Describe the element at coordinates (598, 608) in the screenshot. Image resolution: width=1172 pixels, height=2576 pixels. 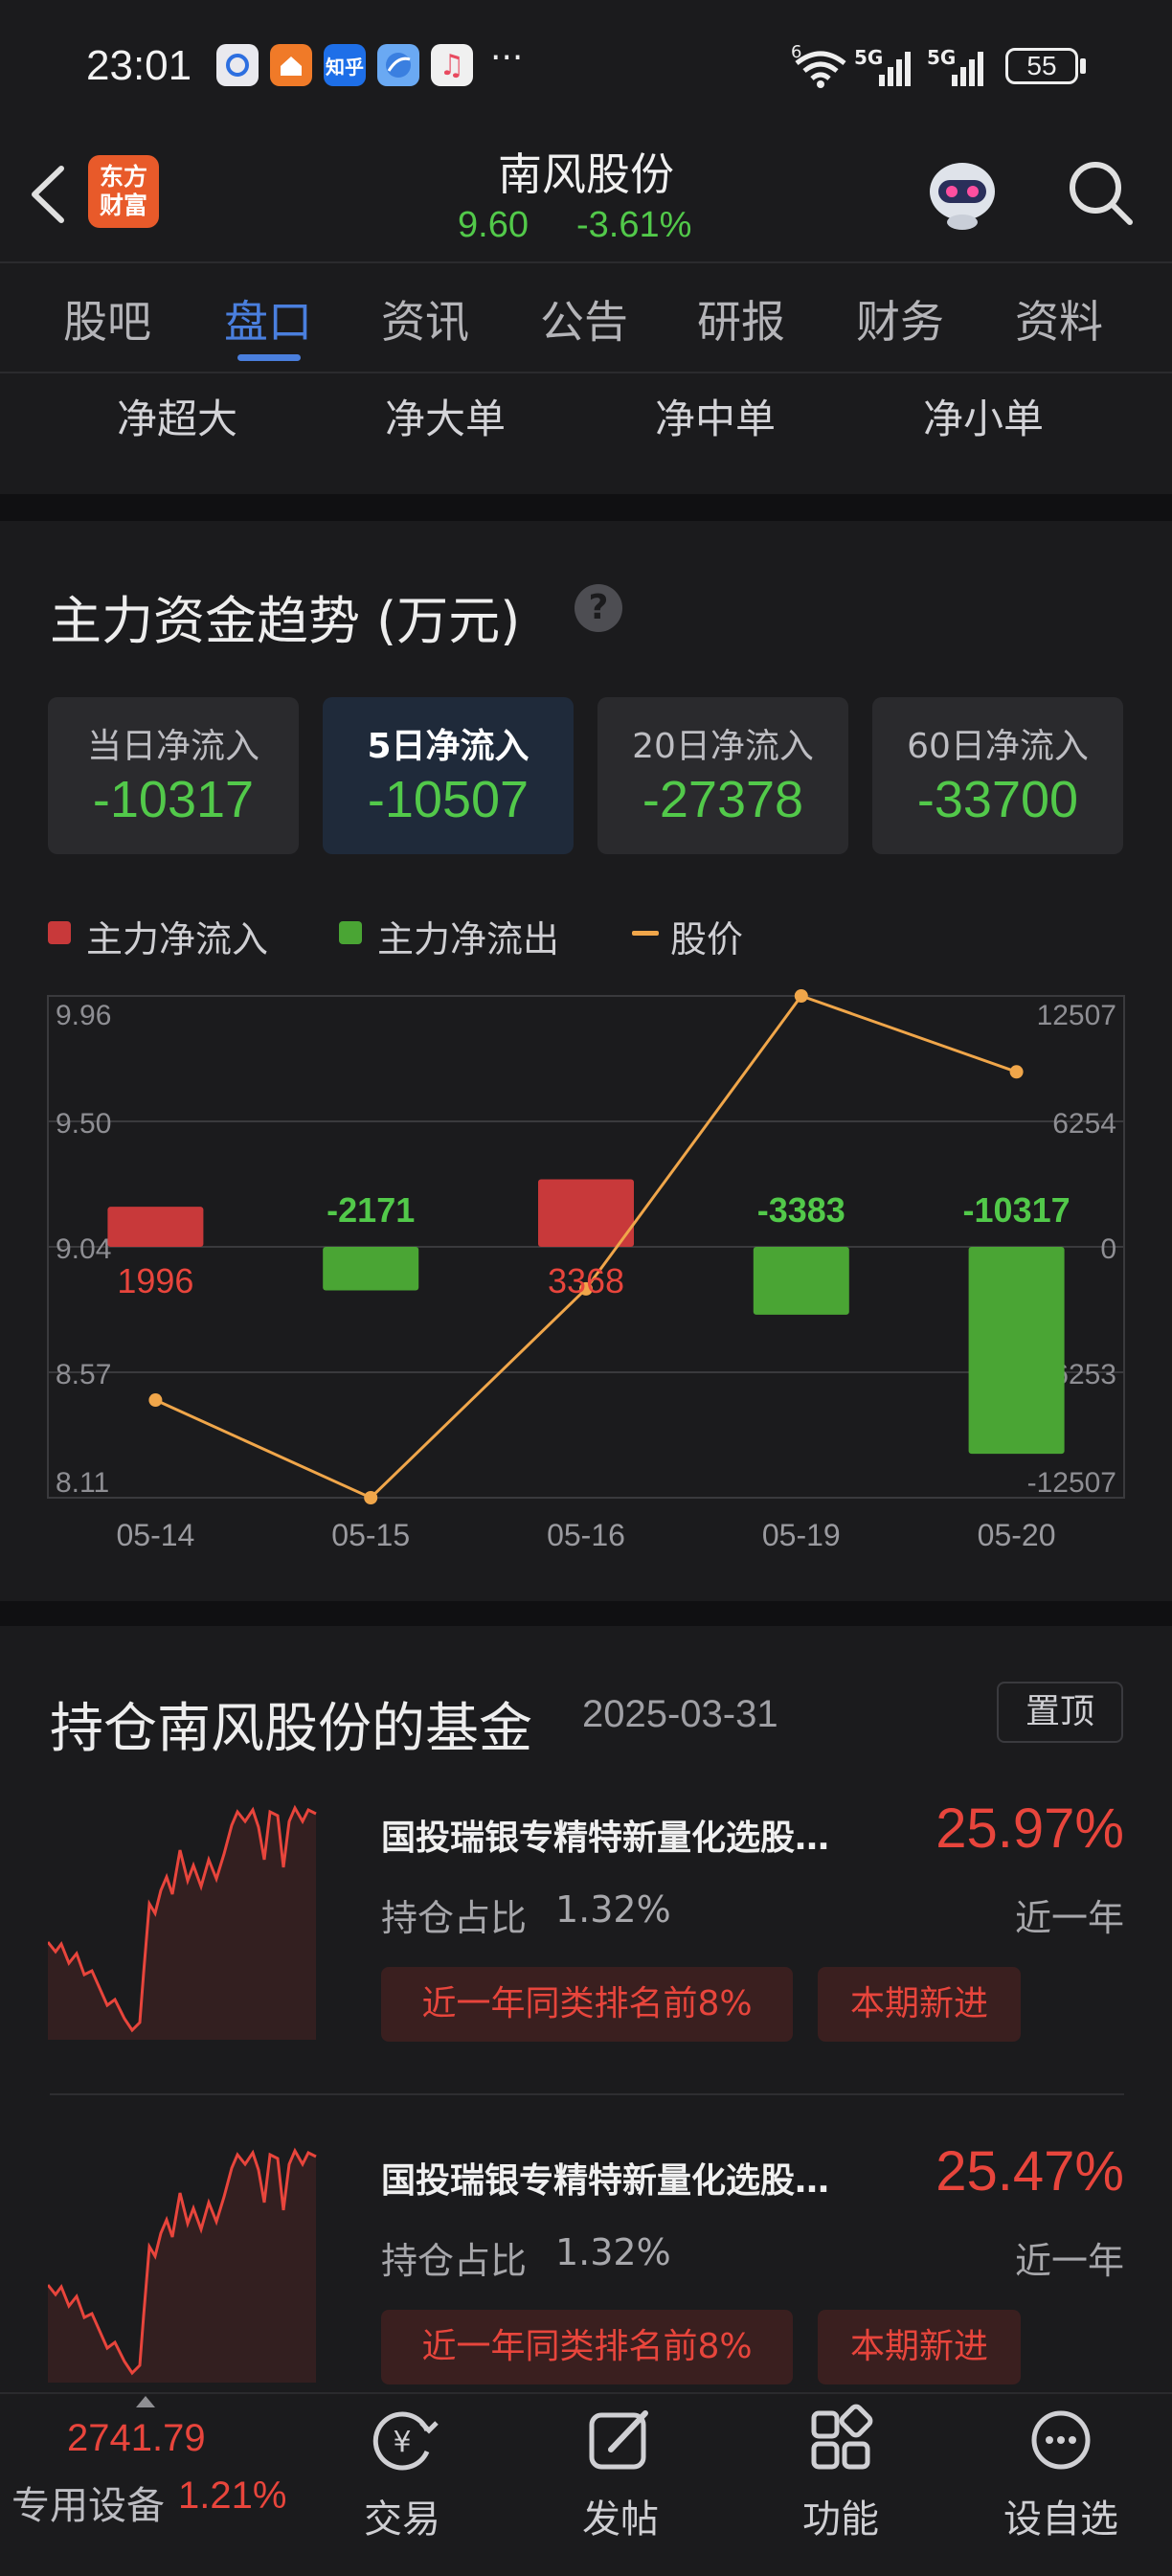
I see `help-icon: ?` at that location.